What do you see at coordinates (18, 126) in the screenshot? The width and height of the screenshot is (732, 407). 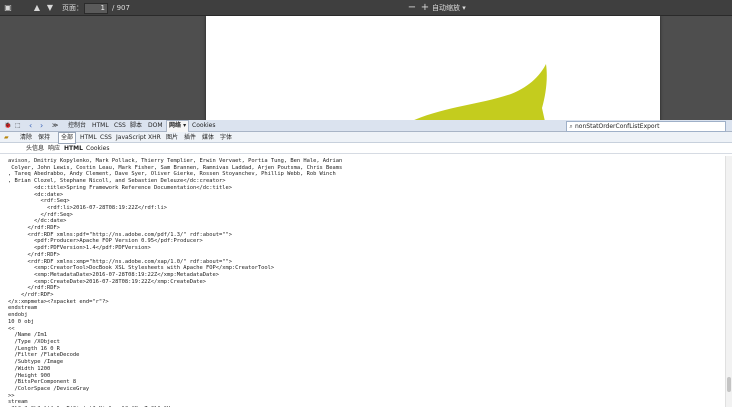 I see `inspect-icon: ⬚` at bounding box center [18, 126].